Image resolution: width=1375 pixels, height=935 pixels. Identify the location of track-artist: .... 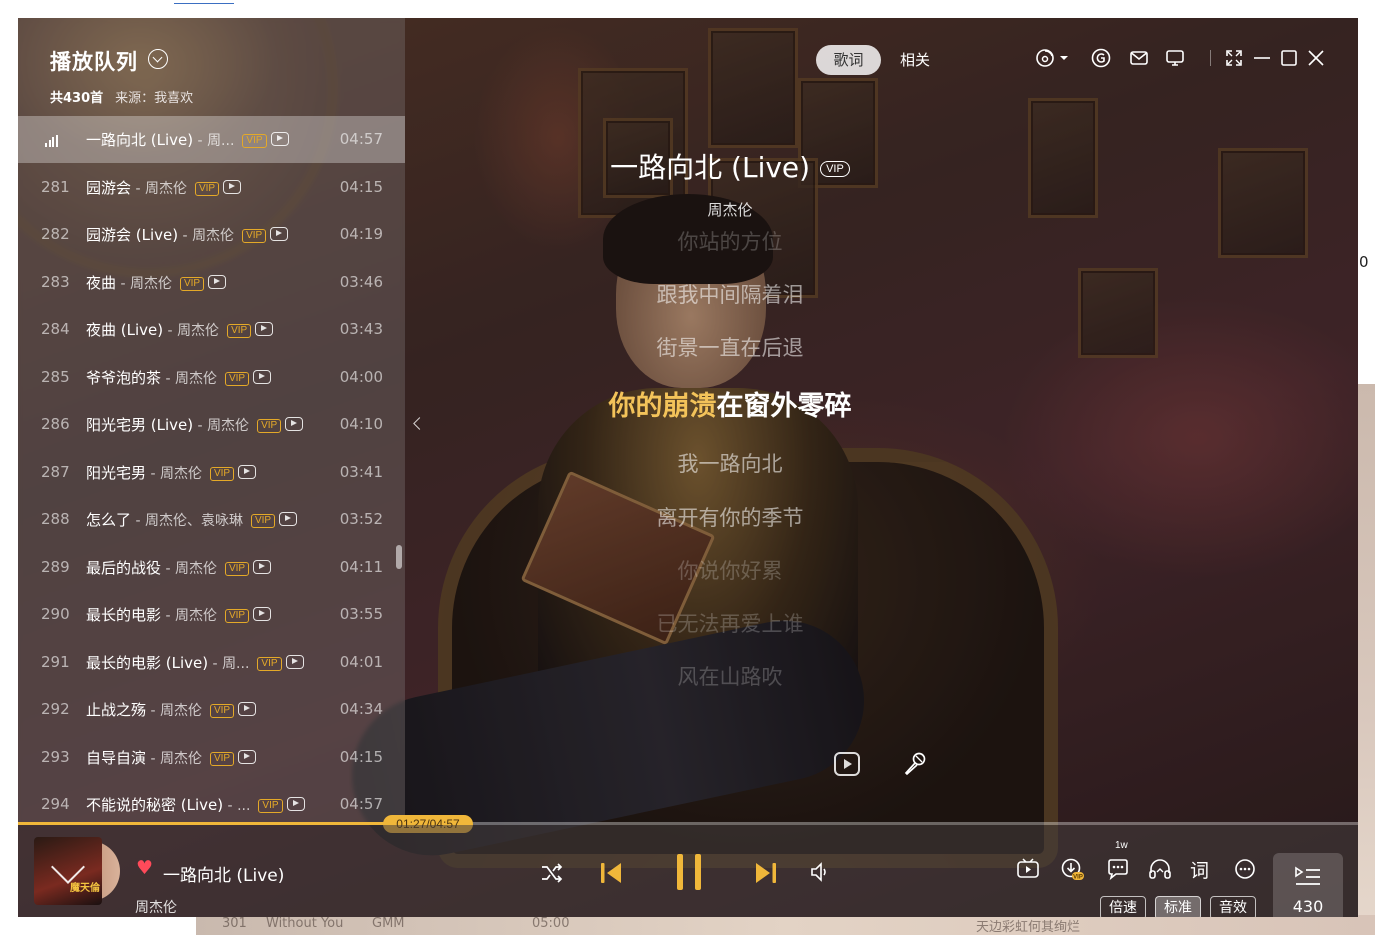
(243, 806).